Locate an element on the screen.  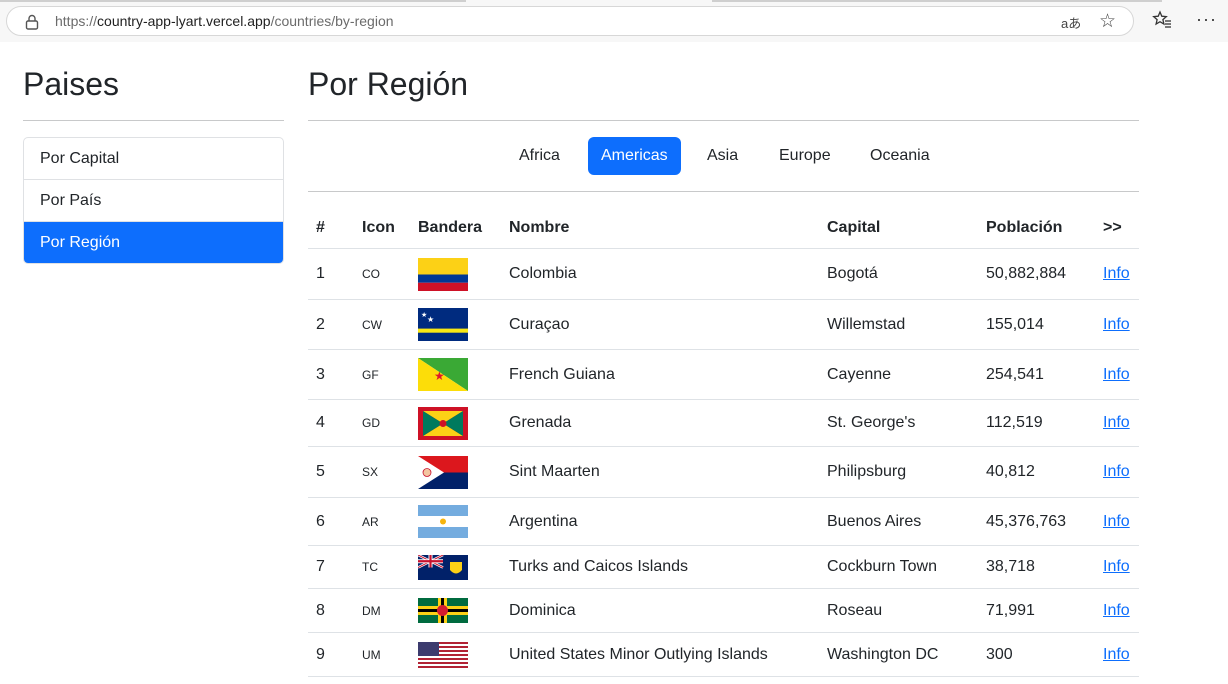
row-number: 5 is located at coordinates (331, 472).